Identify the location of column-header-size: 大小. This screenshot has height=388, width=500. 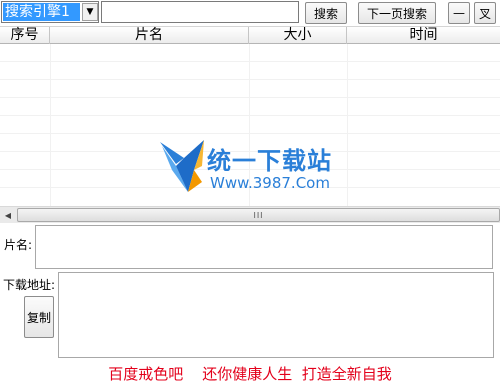
(298, 35).